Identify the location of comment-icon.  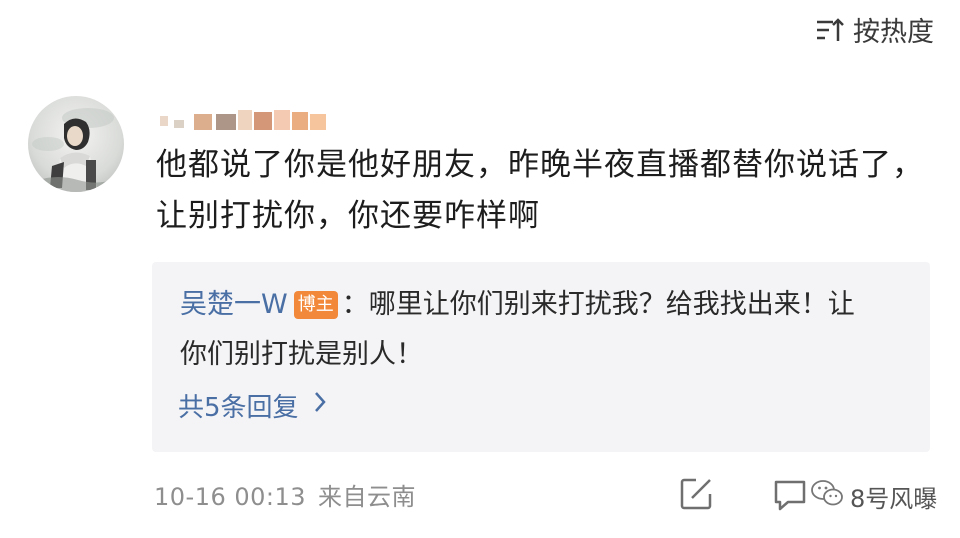
(790, 497).